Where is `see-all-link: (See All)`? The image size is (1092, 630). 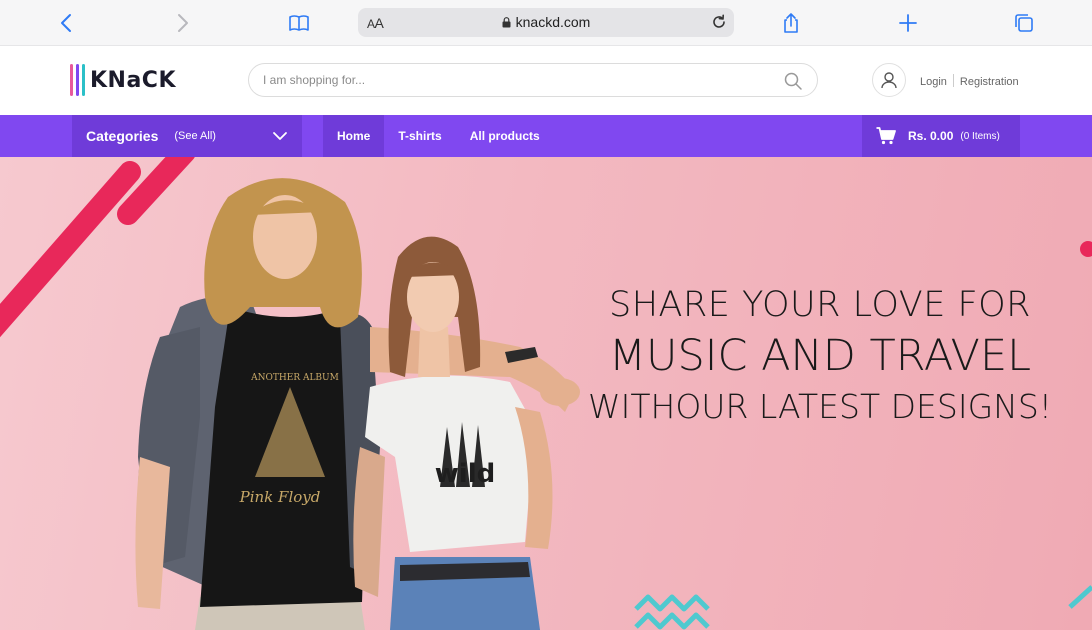
see-all-link: (See All) is located at coordinates (195, 136).